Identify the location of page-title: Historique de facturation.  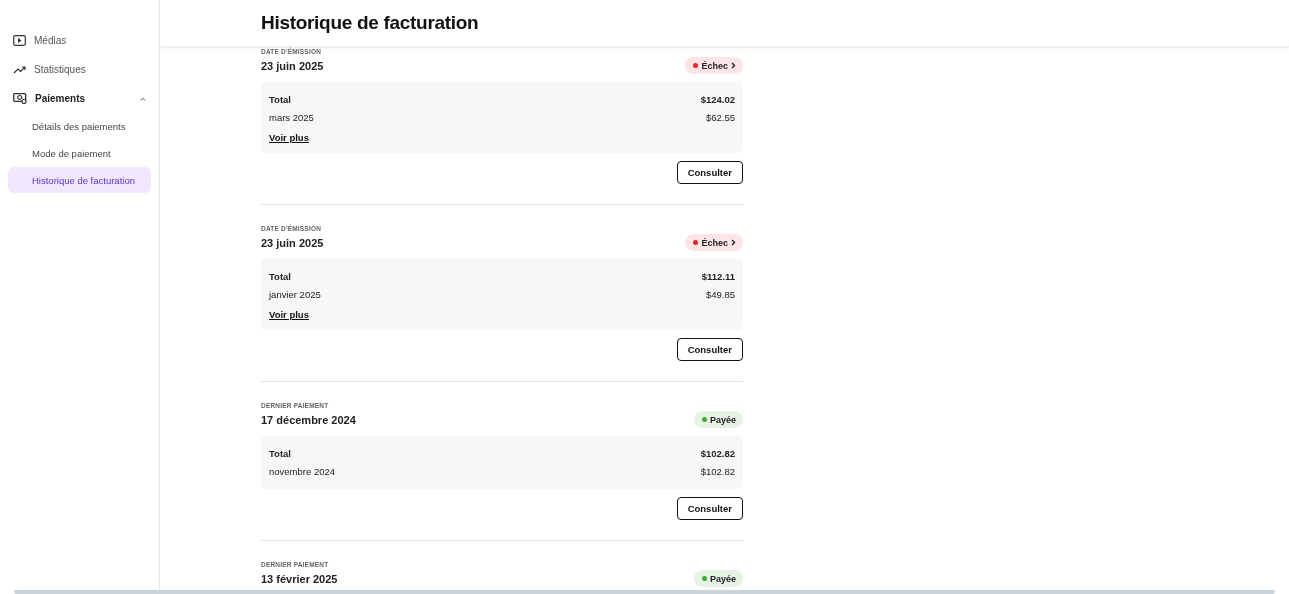
(370, 23).